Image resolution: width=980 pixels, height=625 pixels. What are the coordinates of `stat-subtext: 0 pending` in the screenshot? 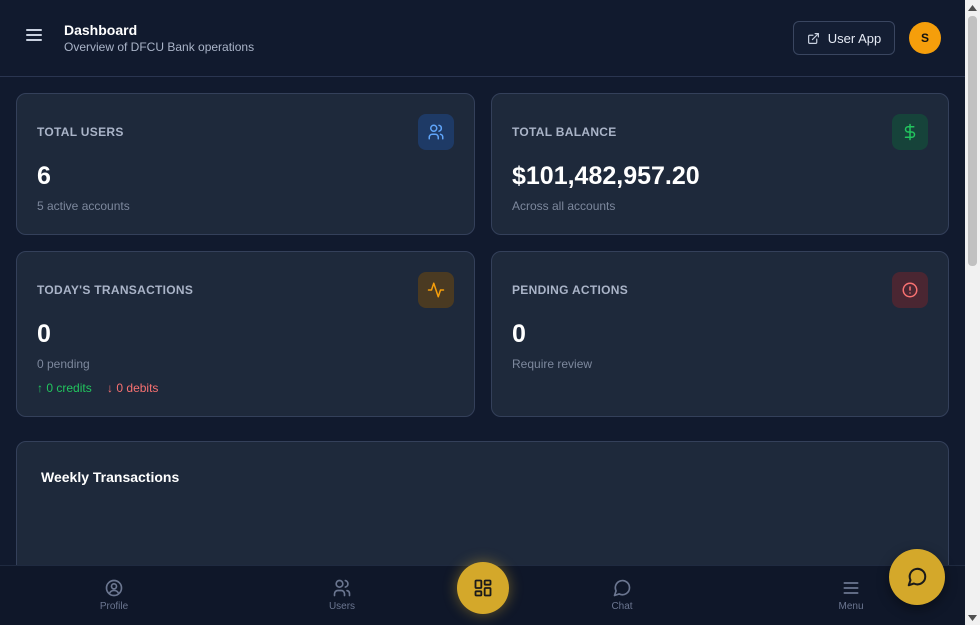 It's located at (63, 364).